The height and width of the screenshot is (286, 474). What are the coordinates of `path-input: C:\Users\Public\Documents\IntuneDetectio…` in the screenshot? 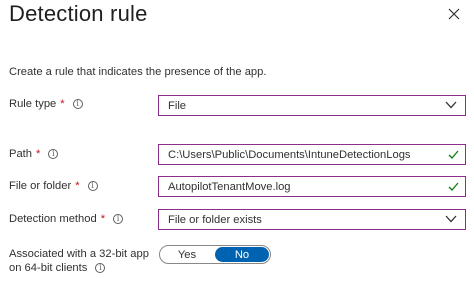 It's located at (312, 154).